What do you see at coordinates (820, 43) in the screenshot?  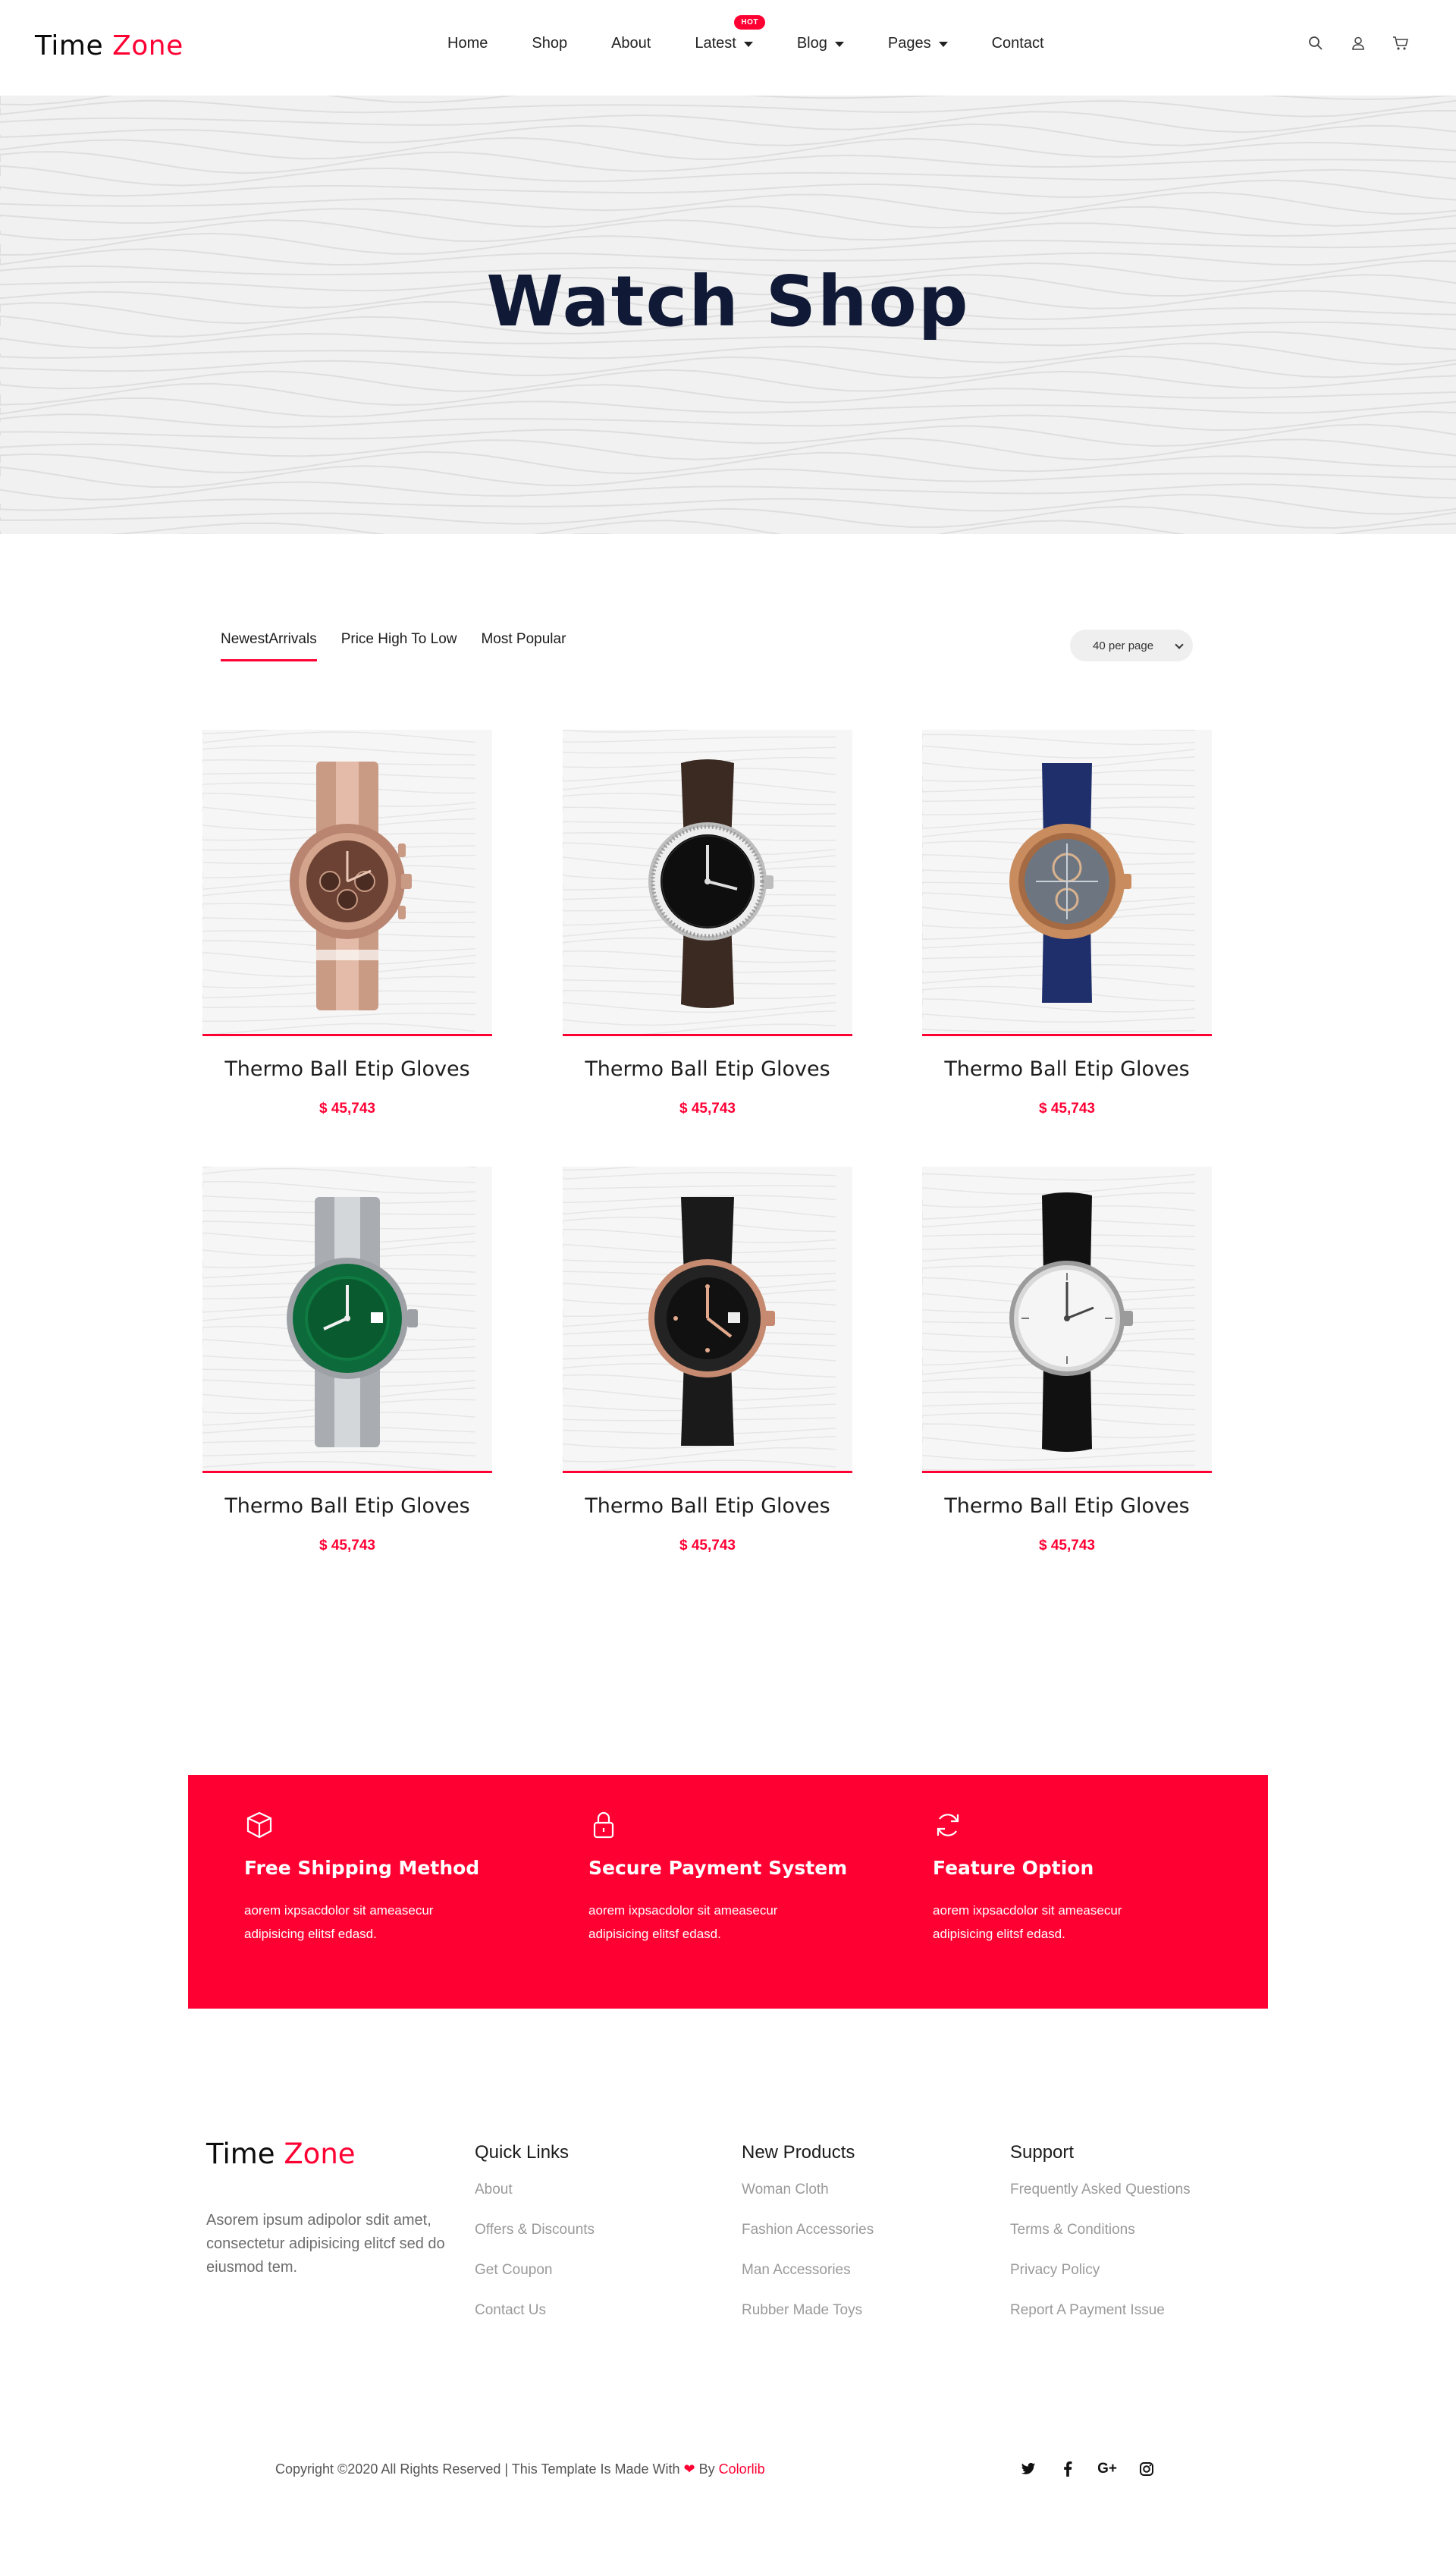 I see `nav-blog: Blog` at bounding box center [820, 43].